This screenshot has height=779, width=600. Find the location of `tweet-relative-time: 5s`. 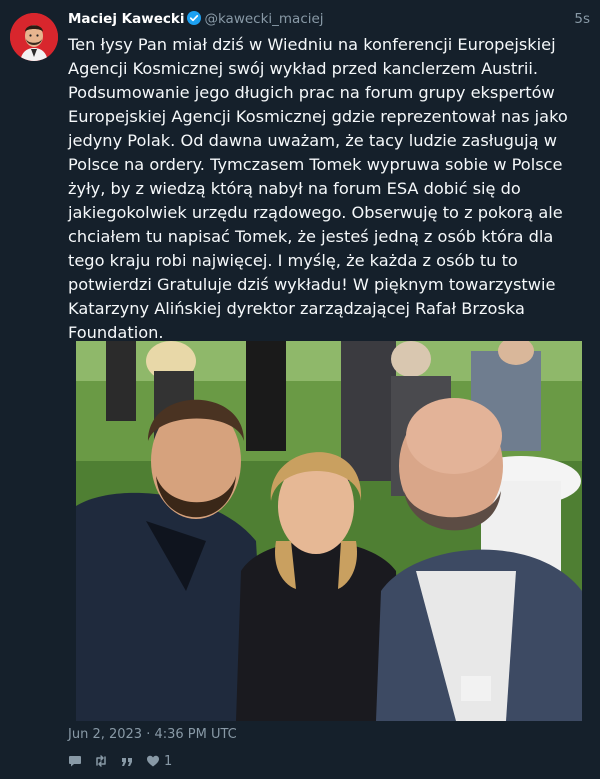

tweet-relative-time: 5s is located at coordinates (582, 19).